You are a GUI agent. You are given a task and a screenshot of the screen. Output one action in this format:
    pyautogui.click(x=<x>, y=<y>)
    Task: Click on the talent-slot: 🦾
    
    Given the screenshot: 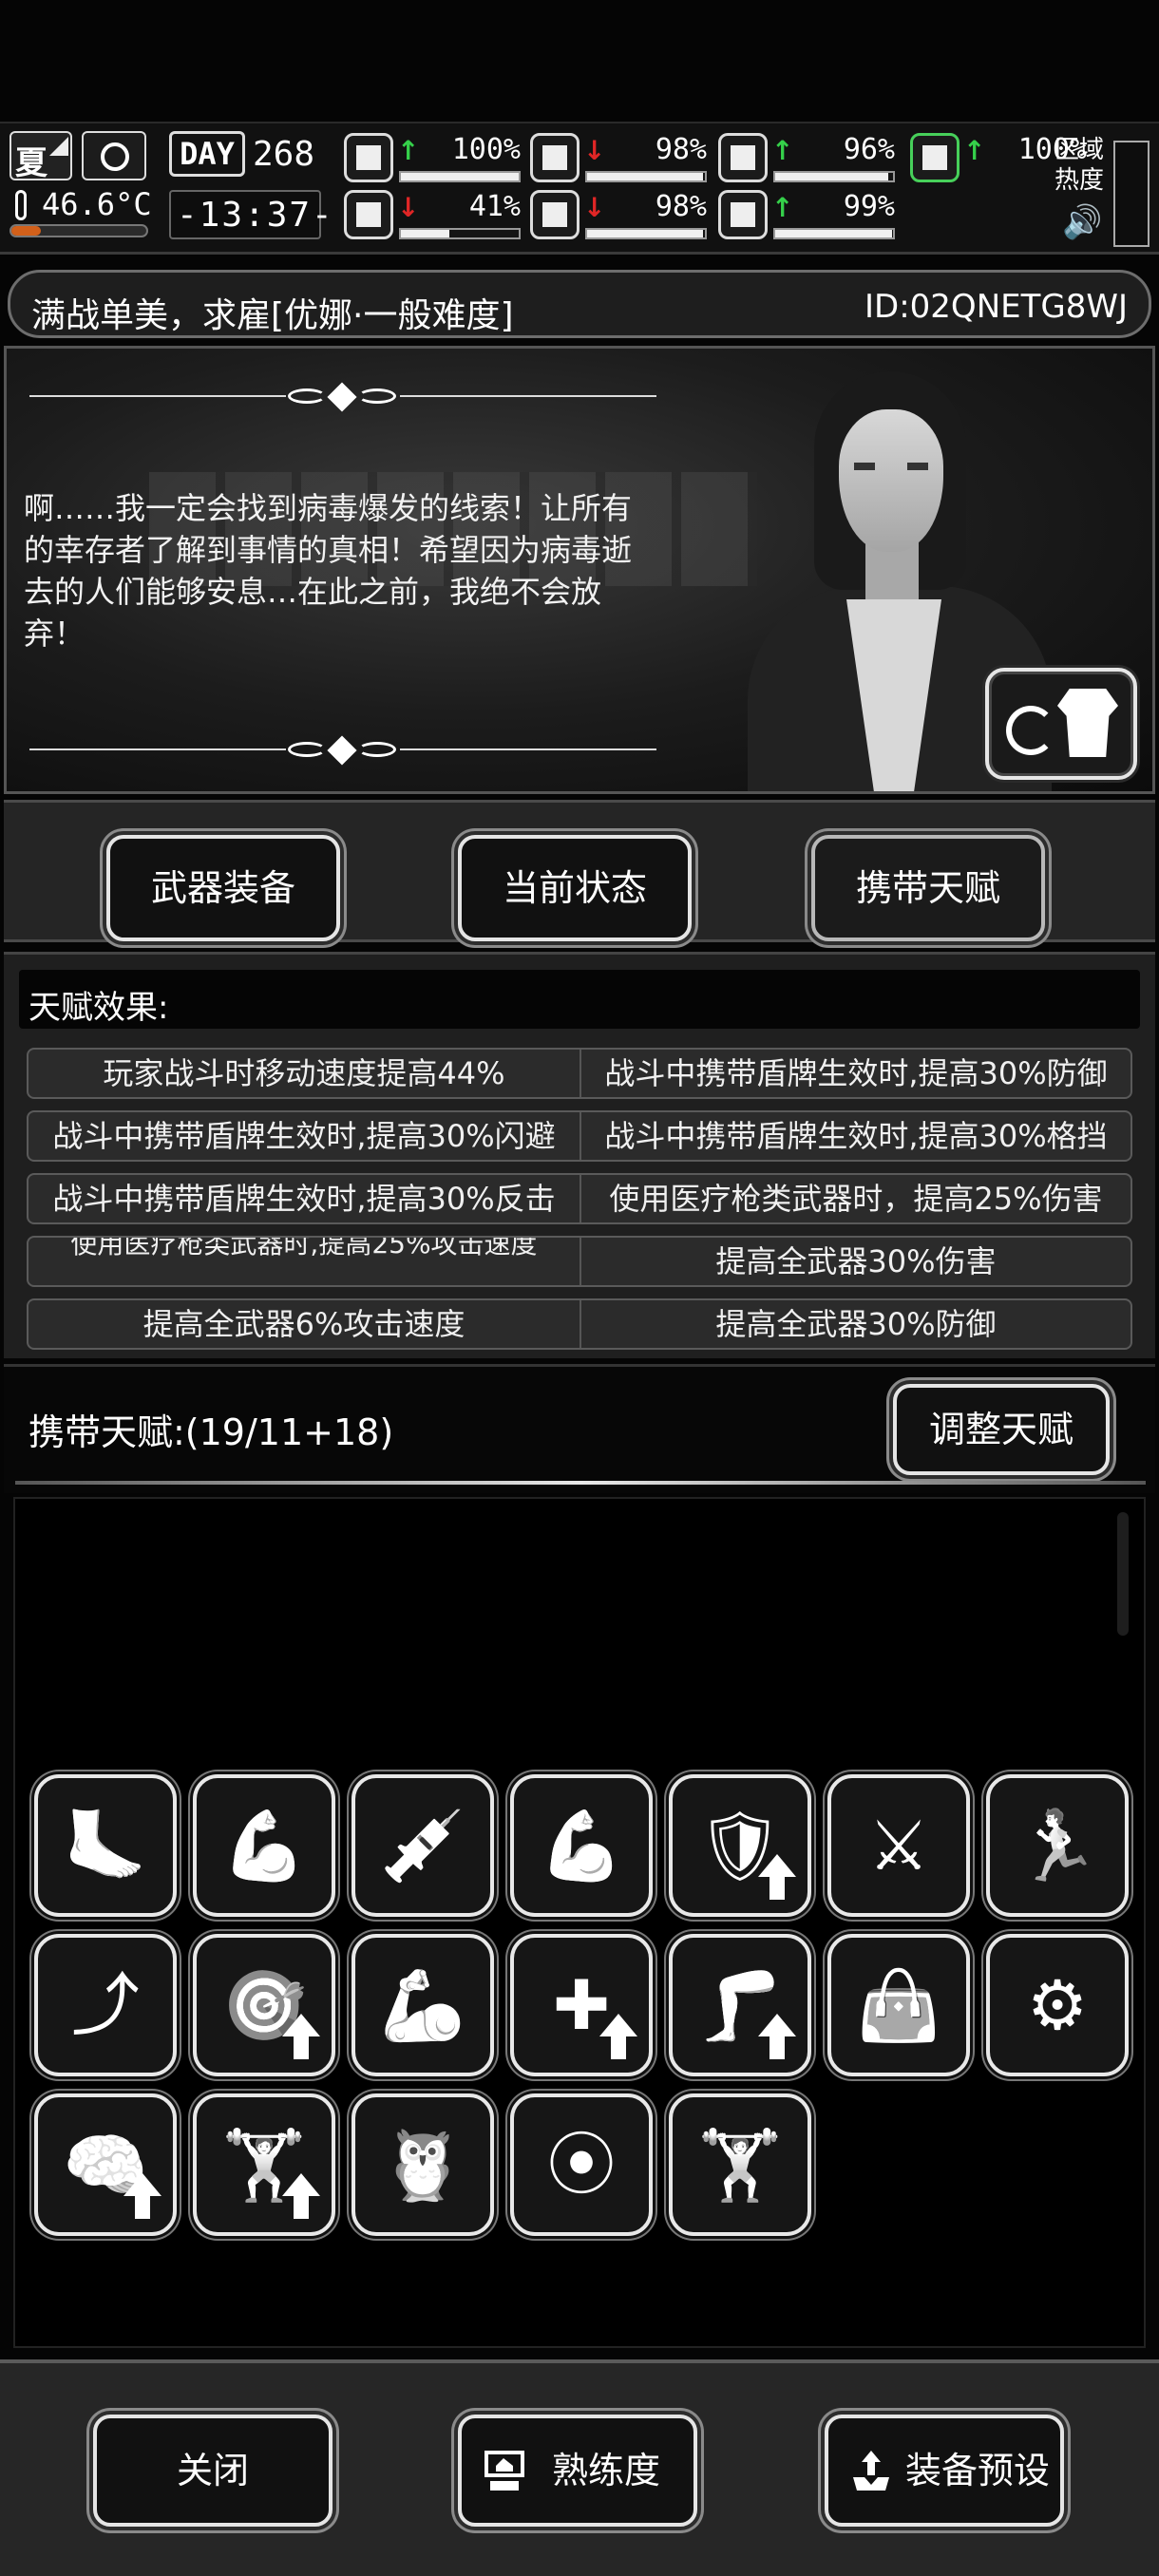 What is the action you would take?
    pyautogui.click(x=423, y=2005)
    